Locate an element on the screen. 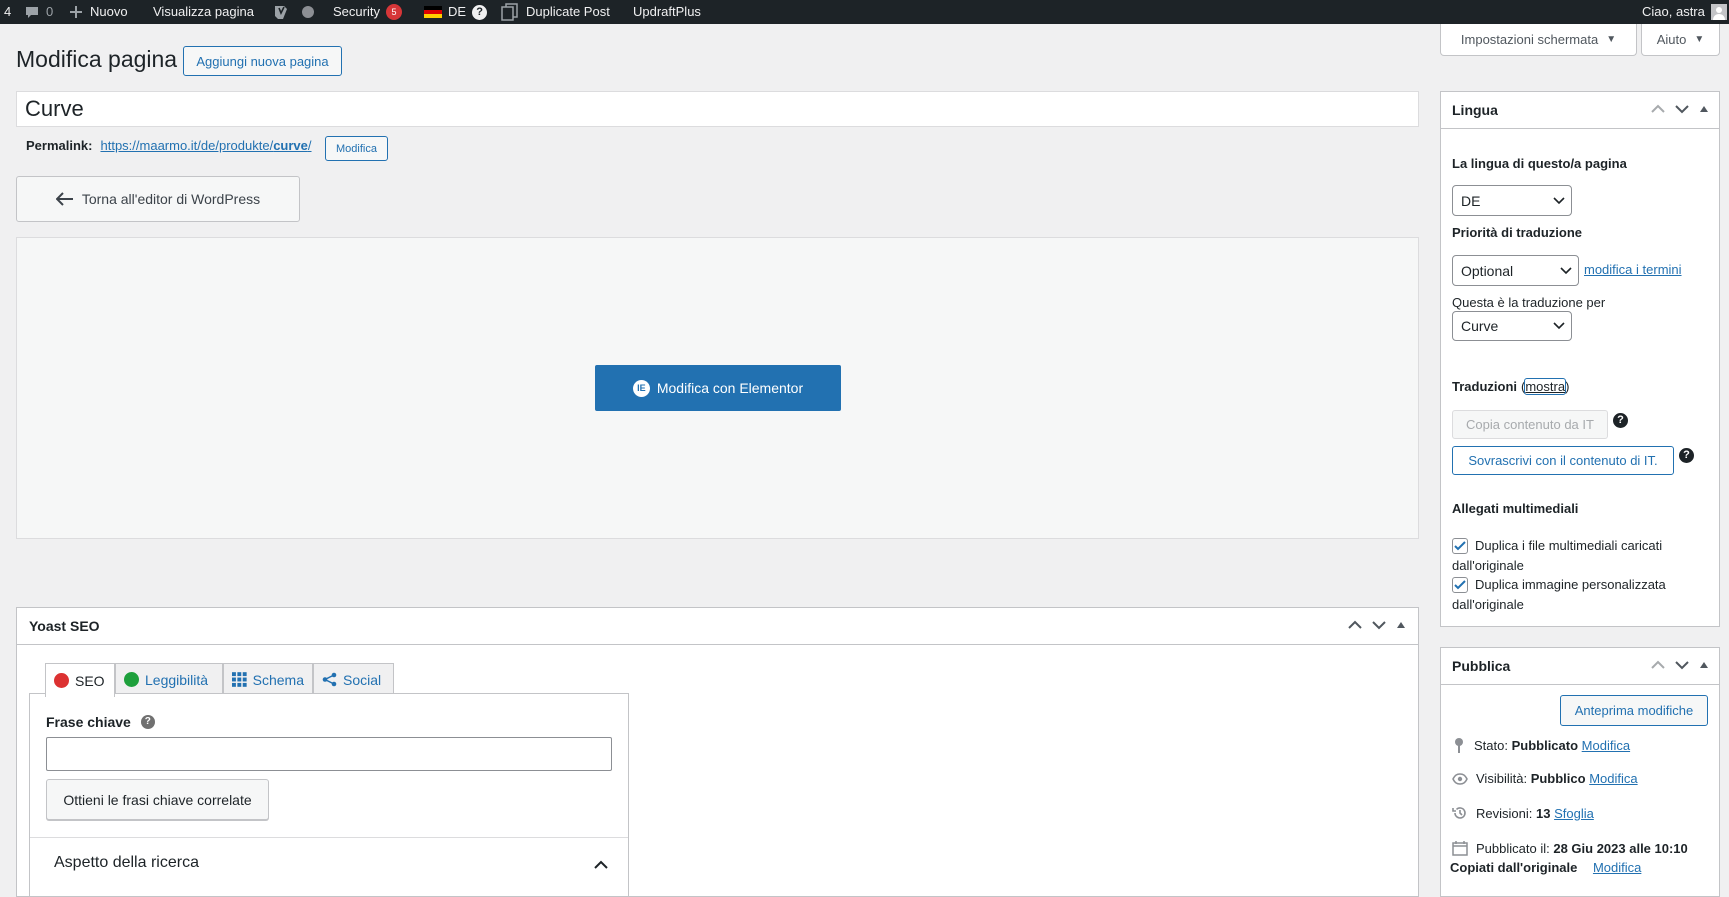 The width and height of the screenshot is (1729, 897). tab-schema-label: Schema is located at coordinates (278, 679).